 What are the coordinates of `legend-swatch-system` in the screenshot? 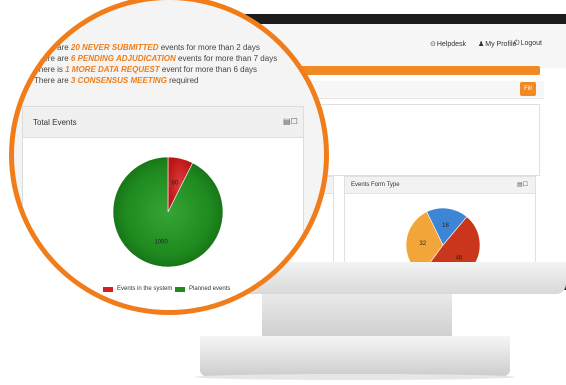 It's located at (108, 289).